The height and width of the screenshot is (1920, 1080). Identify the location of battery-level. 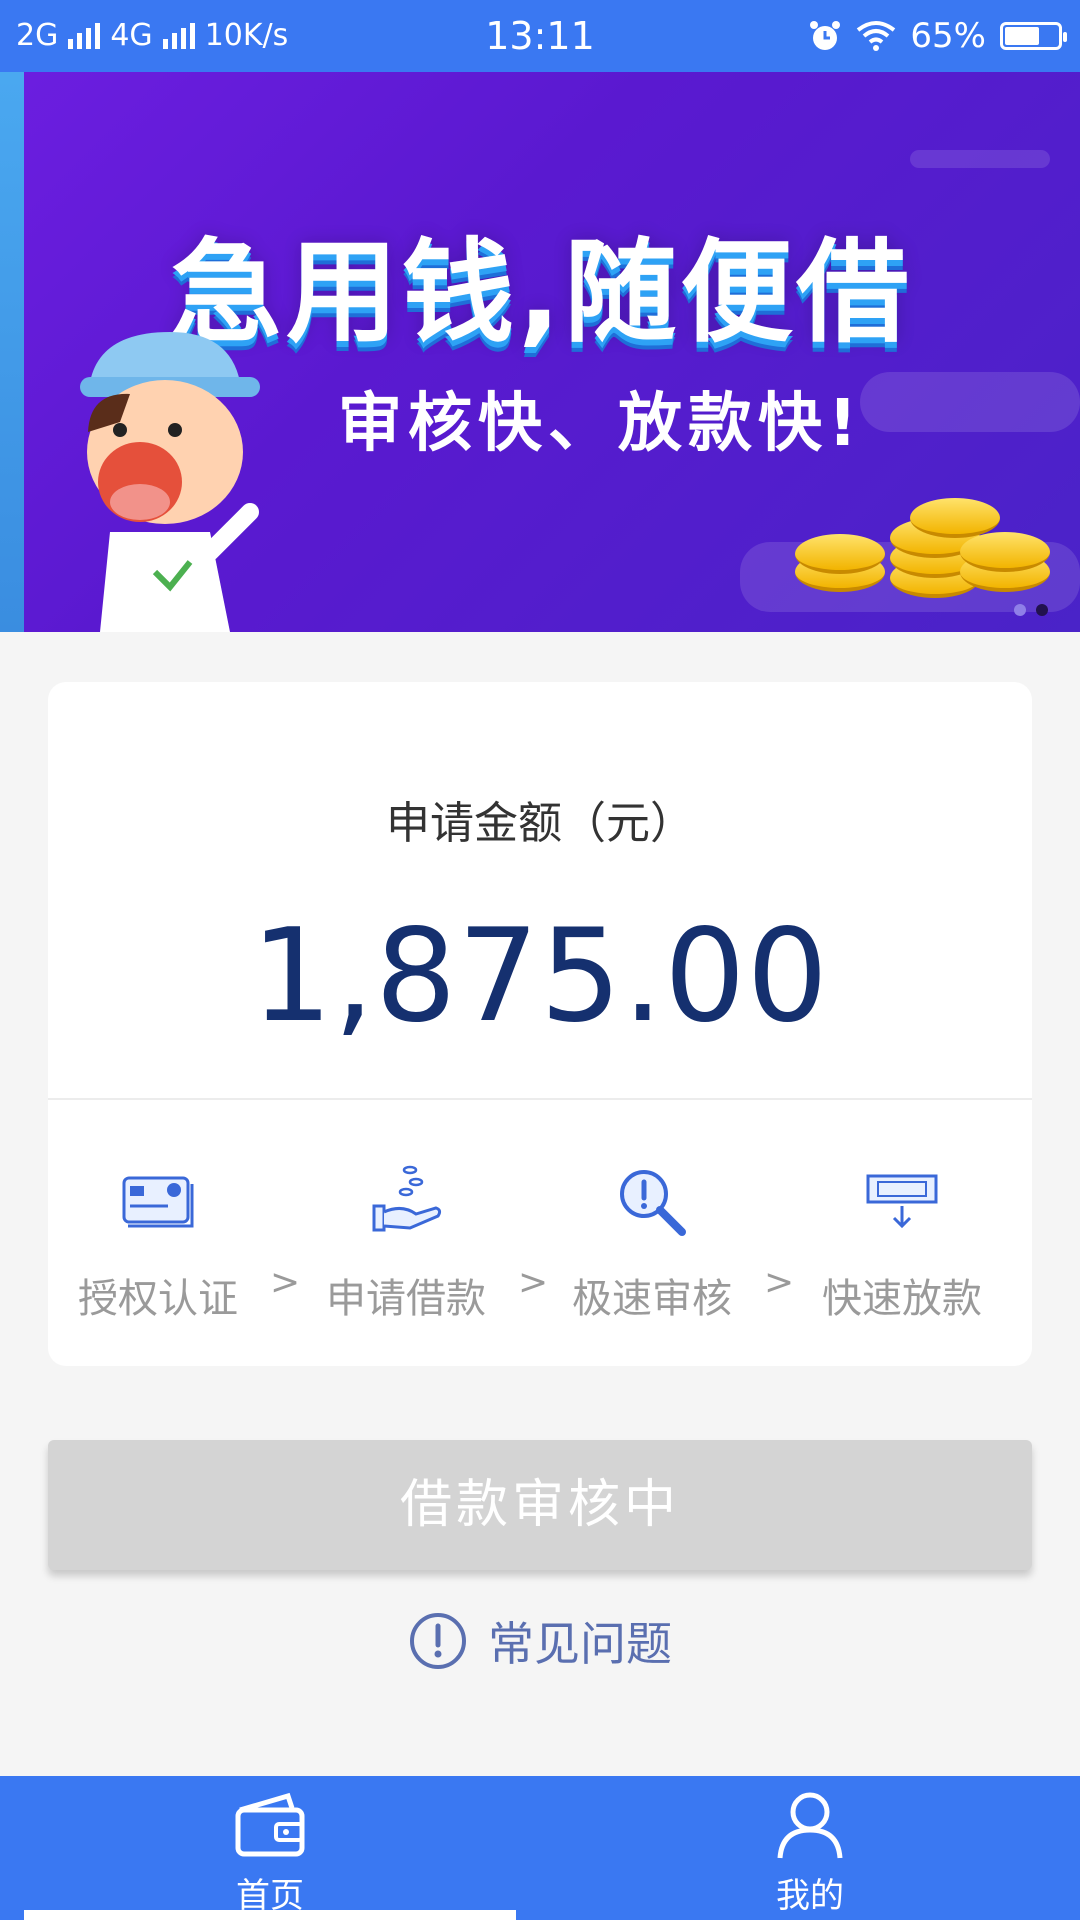
(1022, 36).